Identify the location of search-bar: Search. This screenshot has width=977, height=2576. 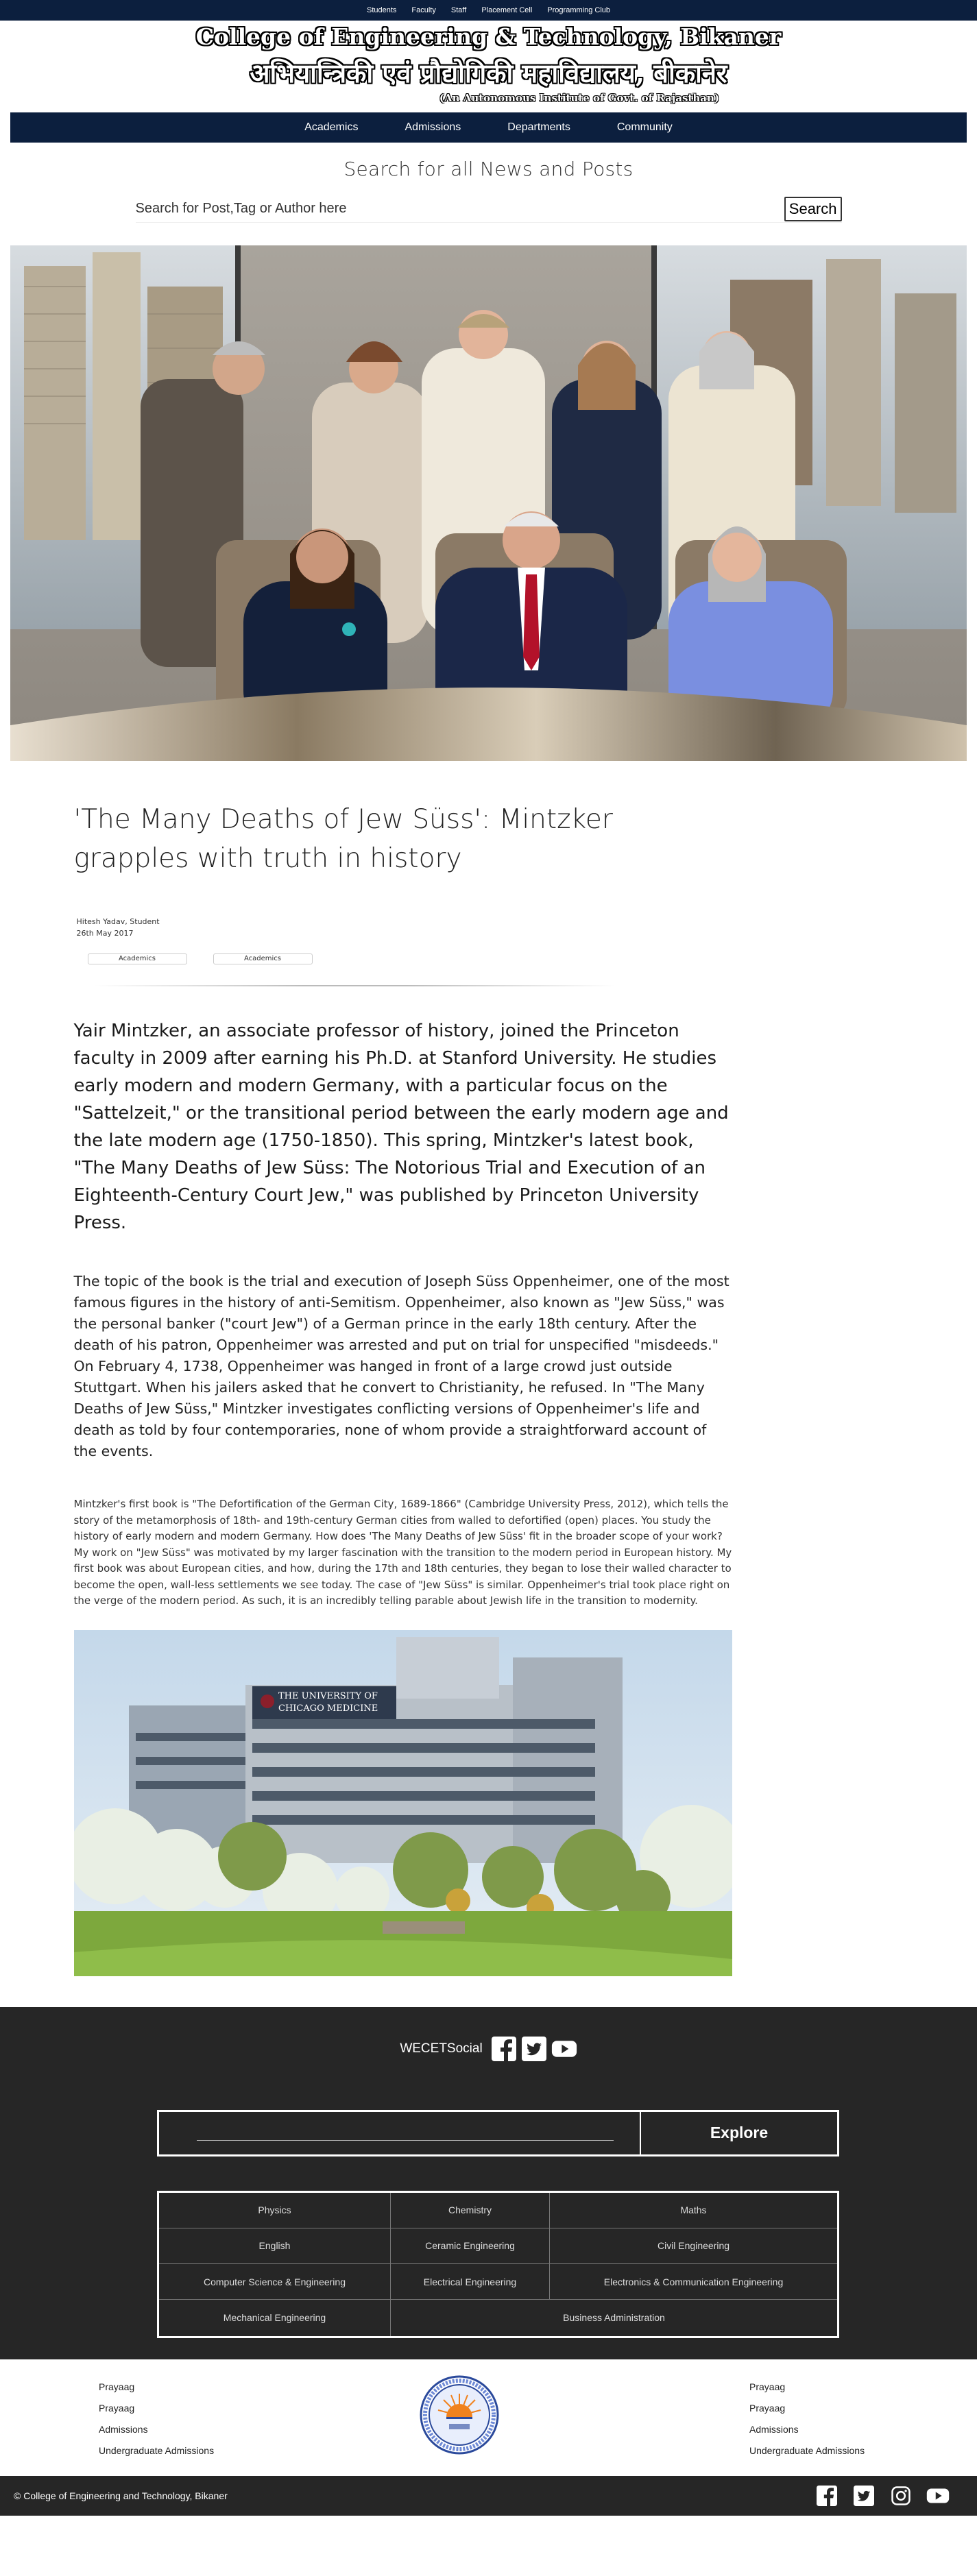
(489, 209).